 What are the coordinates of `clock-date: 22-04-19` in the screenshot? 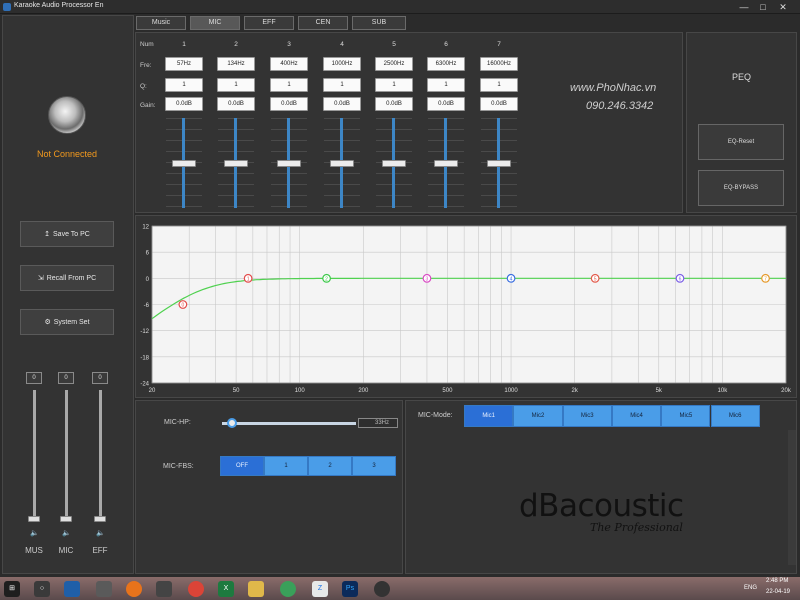 It's located at (778, 592).